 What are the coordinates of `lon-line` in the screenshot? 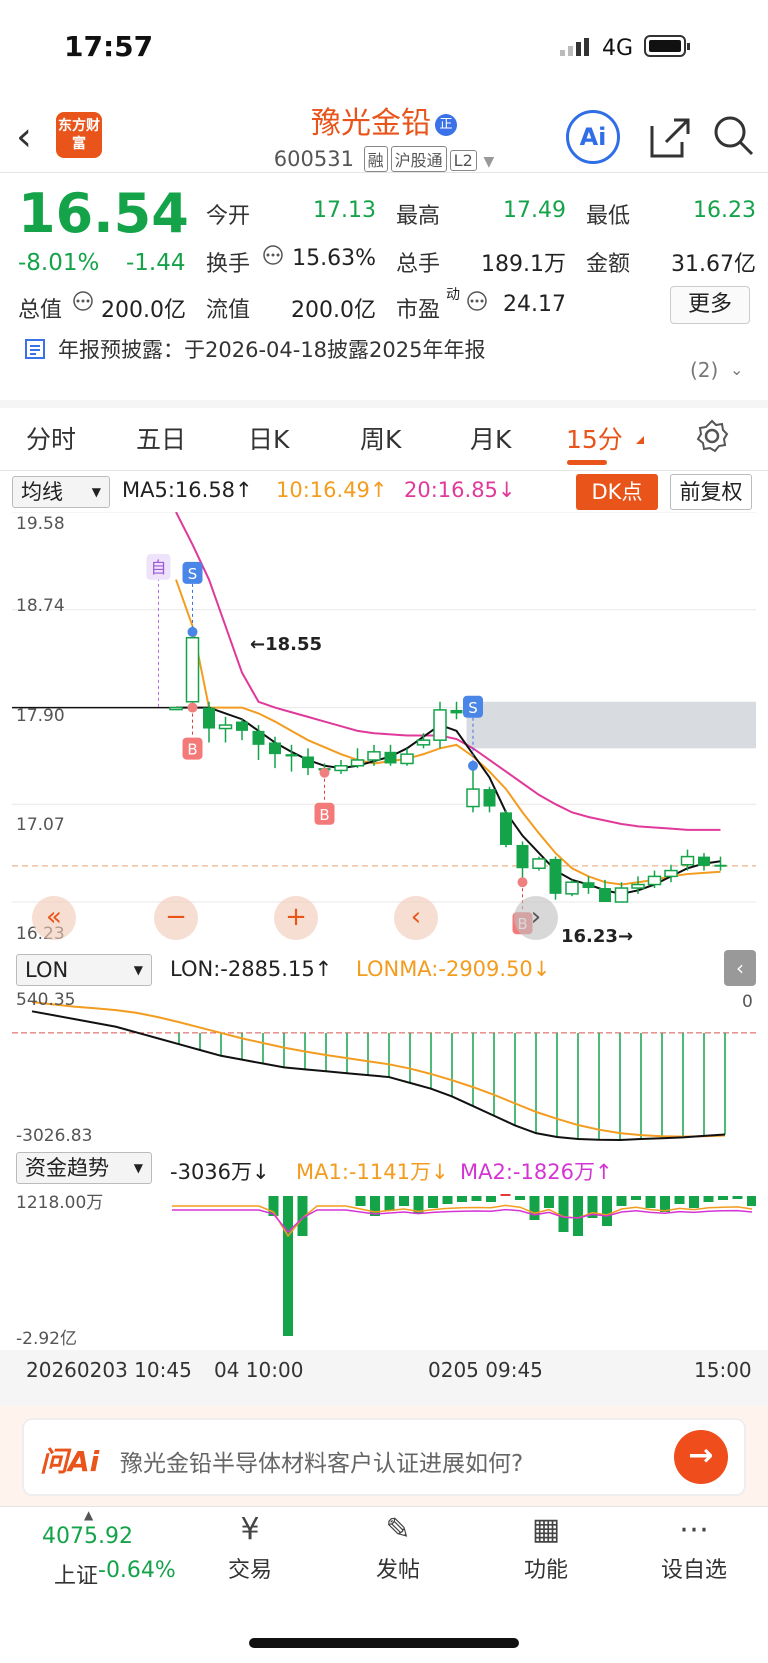 It's located at (378, 1075).